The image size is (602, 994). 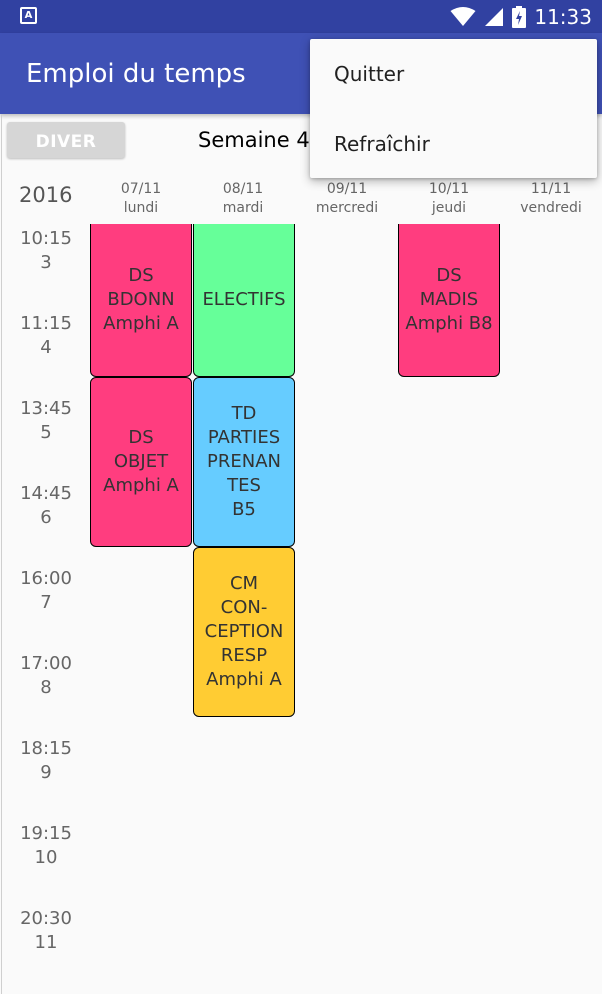 What do you see at coordinates (46, 931) in the screenshot?
I see `time-slot: 20:30 11` at bounding box center [46, 931].